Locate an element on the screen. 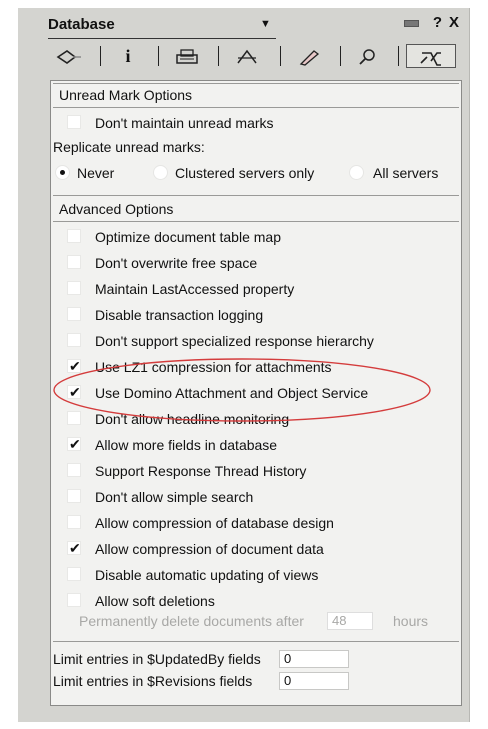 This screenshot has height=729, width=488. search-icon is located at coordinates (367, 57).